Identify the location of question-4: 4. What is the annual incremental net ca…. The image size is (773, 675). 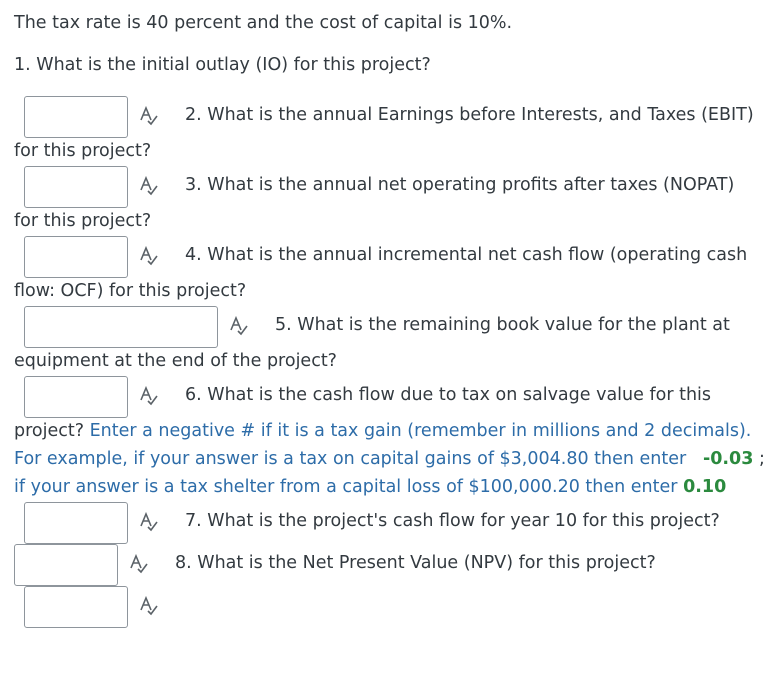
(466, 255).